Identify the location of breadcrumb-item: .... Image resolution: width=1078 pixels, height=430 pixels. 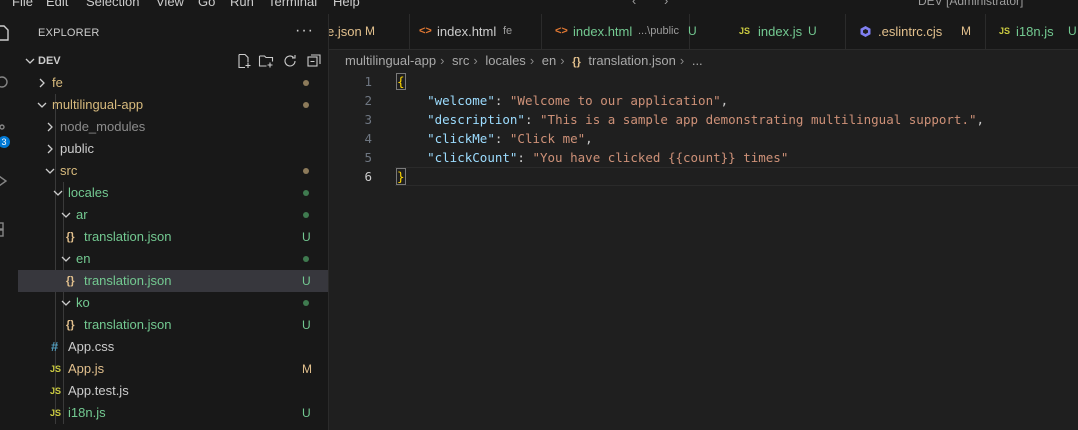
(697, 60).